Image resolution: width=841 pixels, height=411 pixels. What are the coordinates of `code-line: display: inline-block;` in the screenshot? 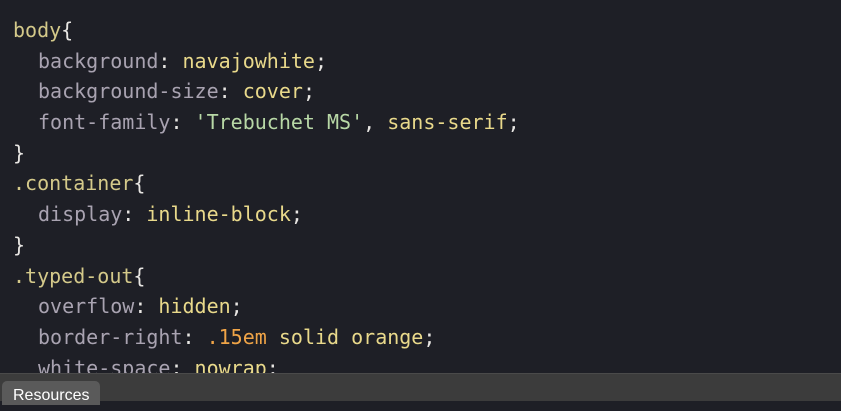 It's located at (427, 214).